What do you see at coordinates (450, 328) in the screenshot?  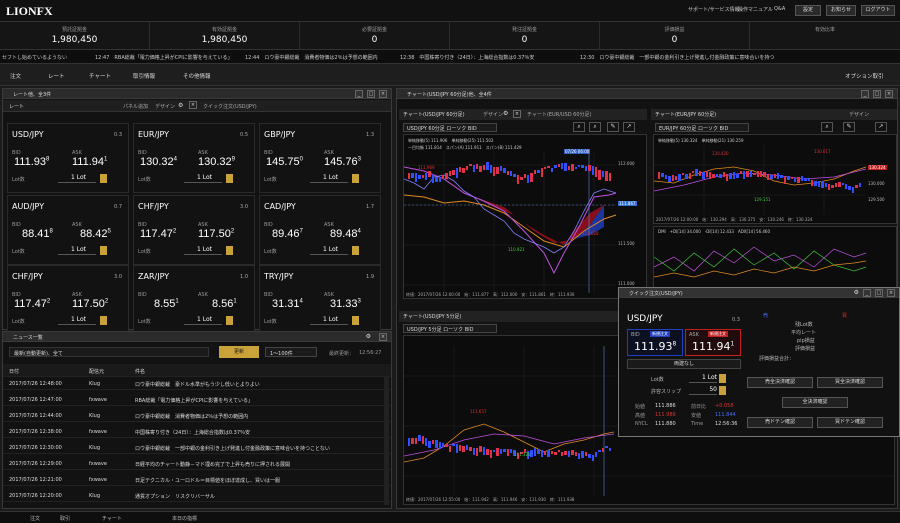 I see `chart3-symbol-select: USD/JPY 5分足 ローソク BID` at bounding box center [450, 328].